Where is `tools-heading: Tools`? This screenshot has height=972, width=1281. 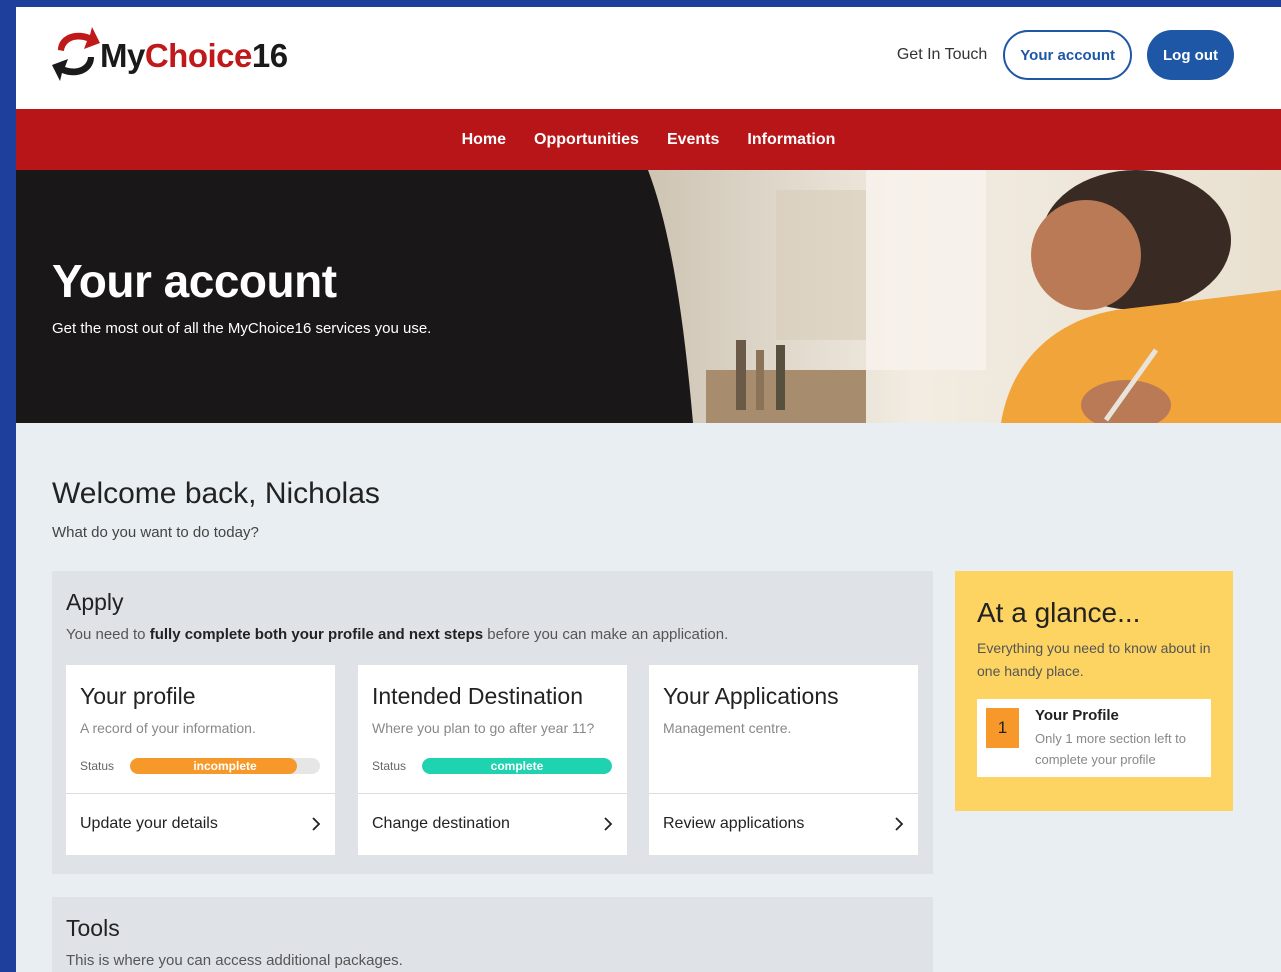
tools-heading: Tools is located at coordinates (93, 928).